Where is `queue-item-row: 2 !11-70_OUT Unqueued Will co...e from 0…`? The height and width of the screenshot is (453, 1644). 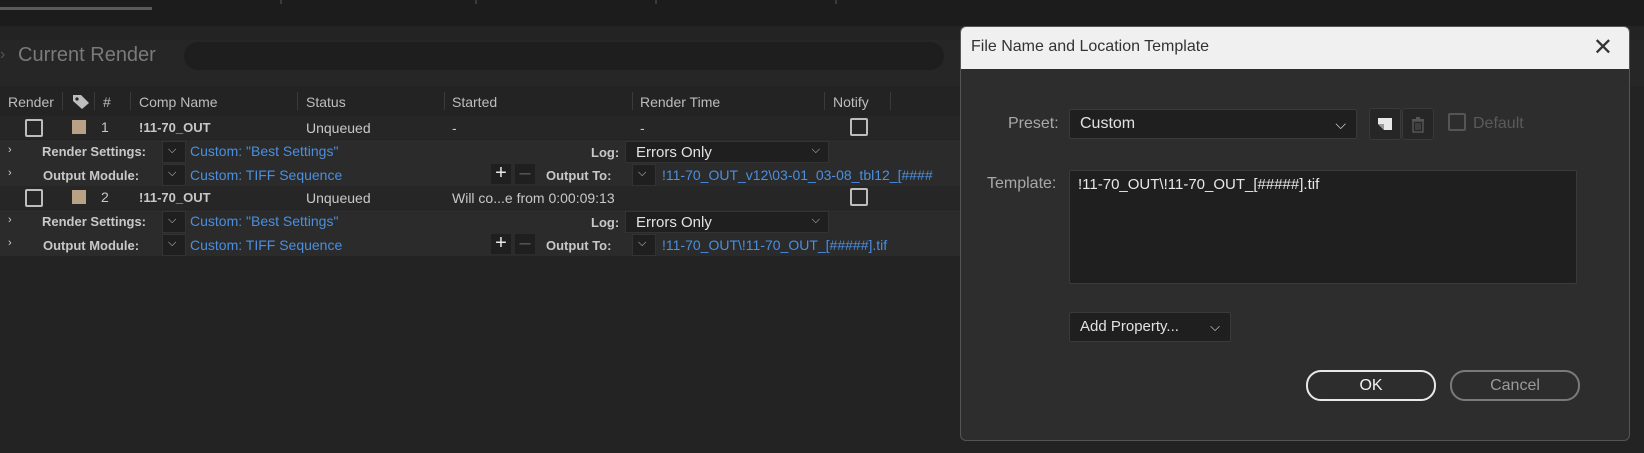 queue-item-row: 2 !11-70_OUT Unqueued Will co...e from 0… is located at coordinates (480, 197).